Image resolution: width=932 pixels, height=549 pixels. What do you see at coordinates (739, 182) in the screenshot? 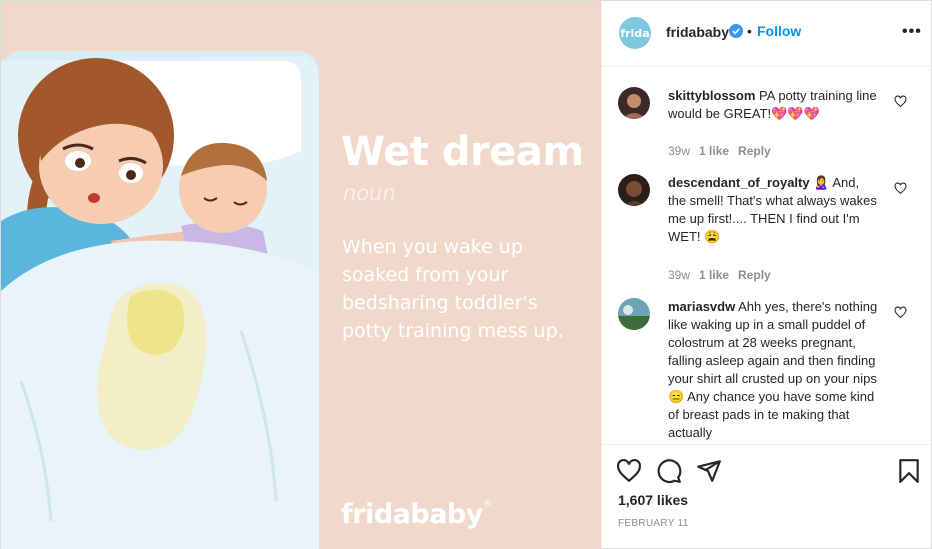
I see `comment-username: descendant_of_royalty` at bounding box center [739, 182].